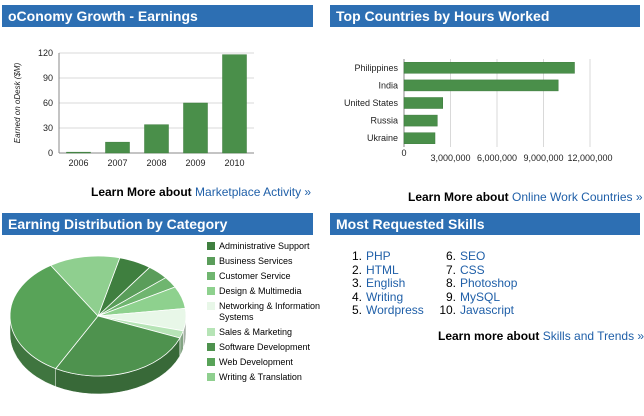 This screenshot has width=644, height=416. Describe the element at coordinates (255, 276) in the screenshot. I see `legend-label: Customer Service` at that location.